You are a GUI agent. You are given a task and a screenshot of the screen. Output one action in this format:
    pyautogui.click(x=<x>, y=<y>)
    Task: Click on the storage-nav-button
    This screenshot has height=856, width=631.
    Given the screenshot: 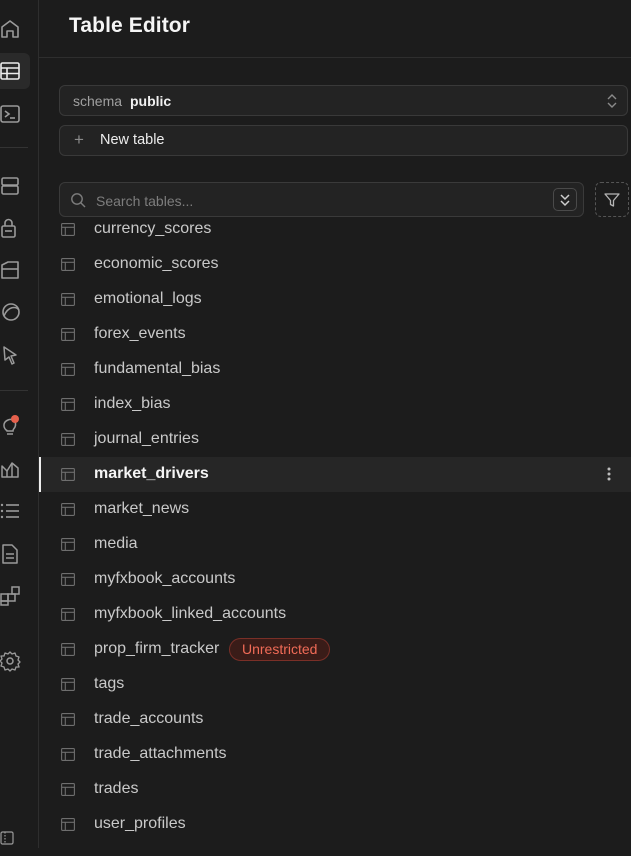 What is the action you would take?
    pyautogui.click(x=15, y=270)
    